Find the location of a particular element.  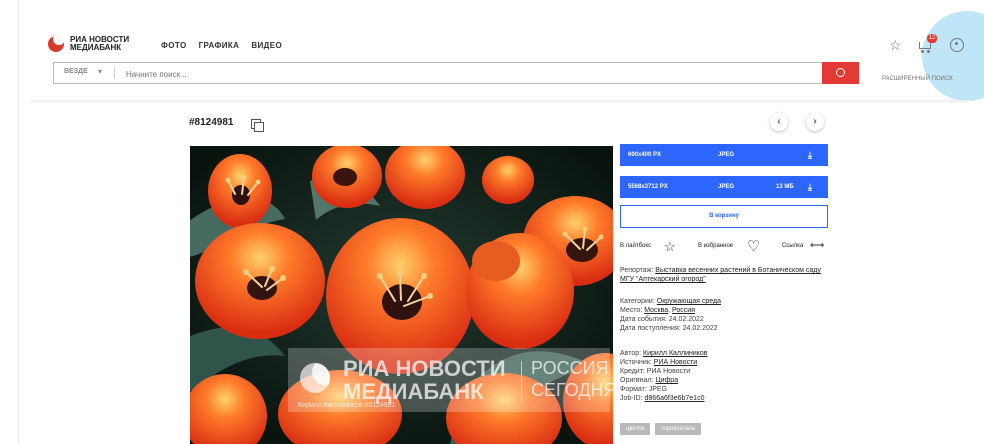

add-to-lightbox-link: В лайтбокс is located at coordinates (635, 246).